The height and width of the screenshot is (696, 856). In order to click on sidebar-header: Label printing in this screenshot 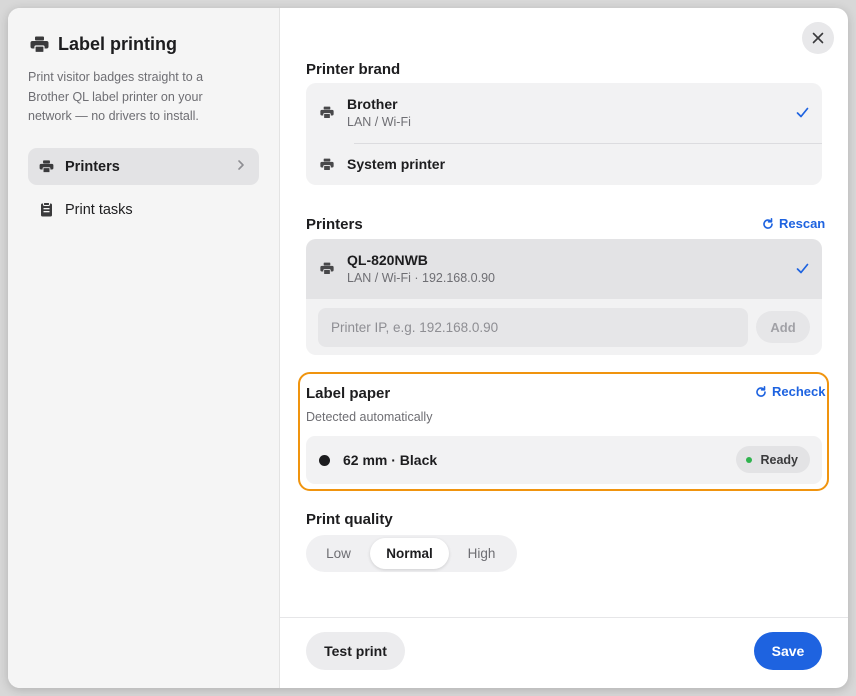, I will do `click(103, 44)`.